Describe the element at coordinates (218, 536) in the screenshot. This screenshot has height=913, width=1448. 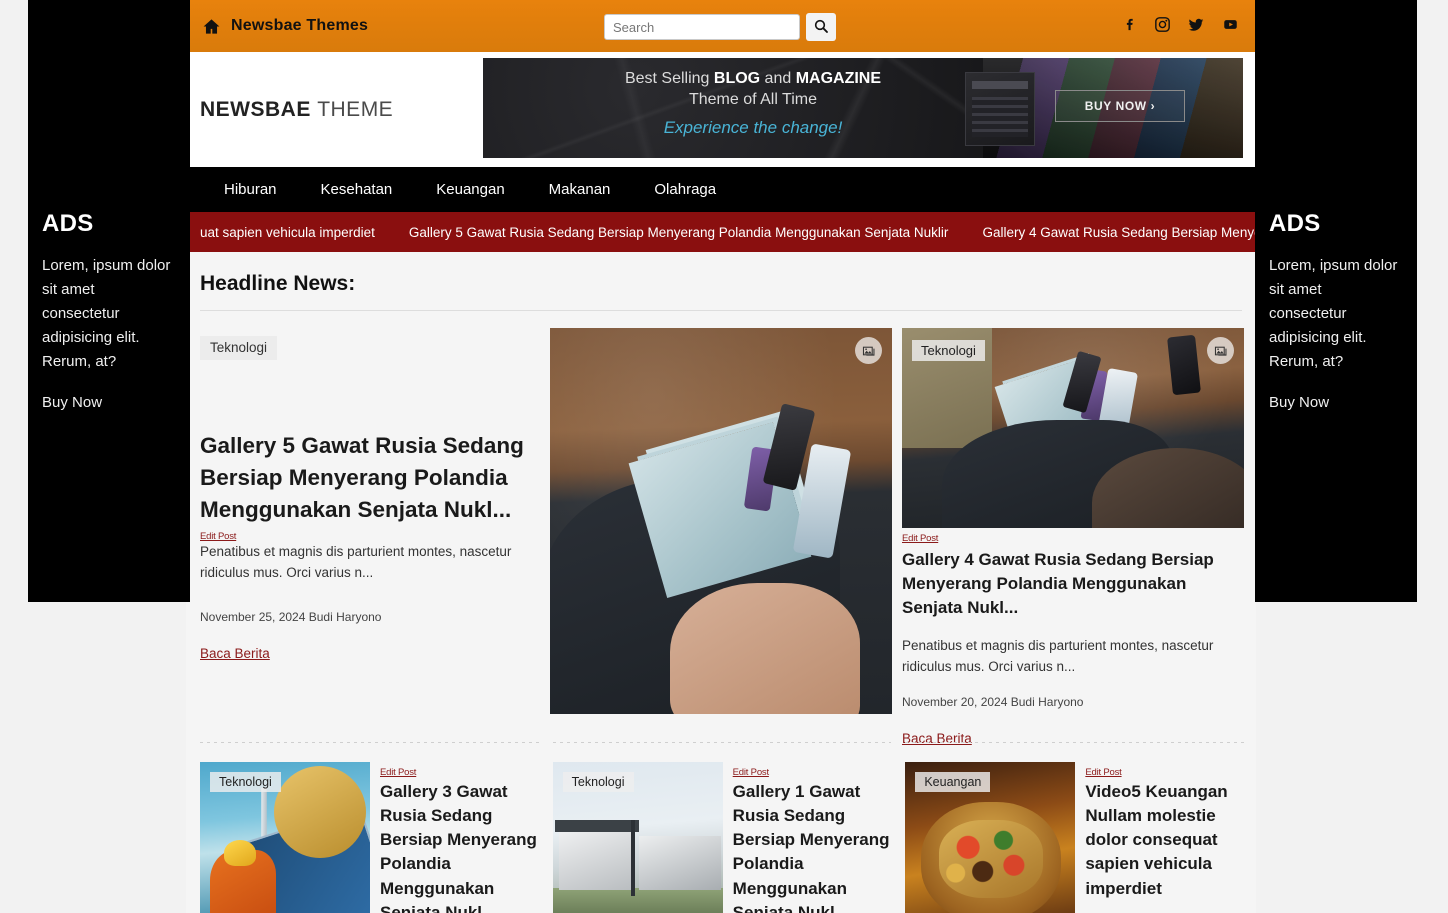
I see `hero-edit-post-link: Edit Post` at that location.